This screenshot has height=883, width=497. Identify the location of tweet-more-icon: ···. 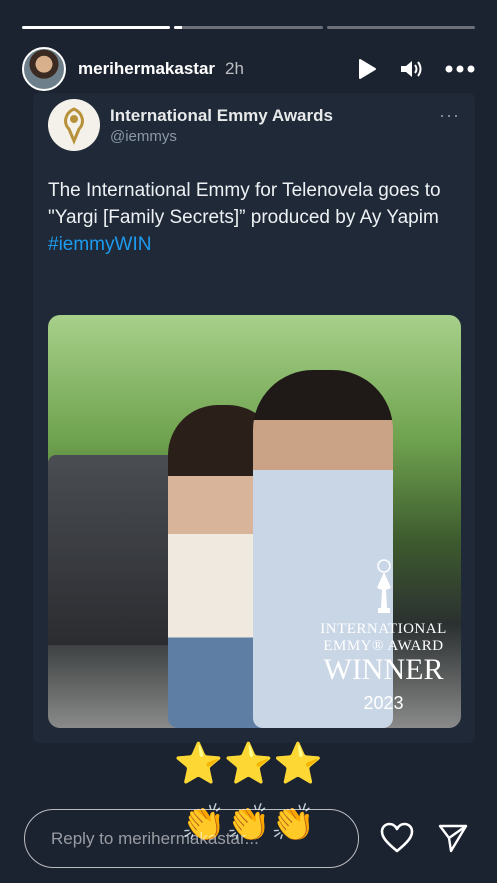
(449, 114).